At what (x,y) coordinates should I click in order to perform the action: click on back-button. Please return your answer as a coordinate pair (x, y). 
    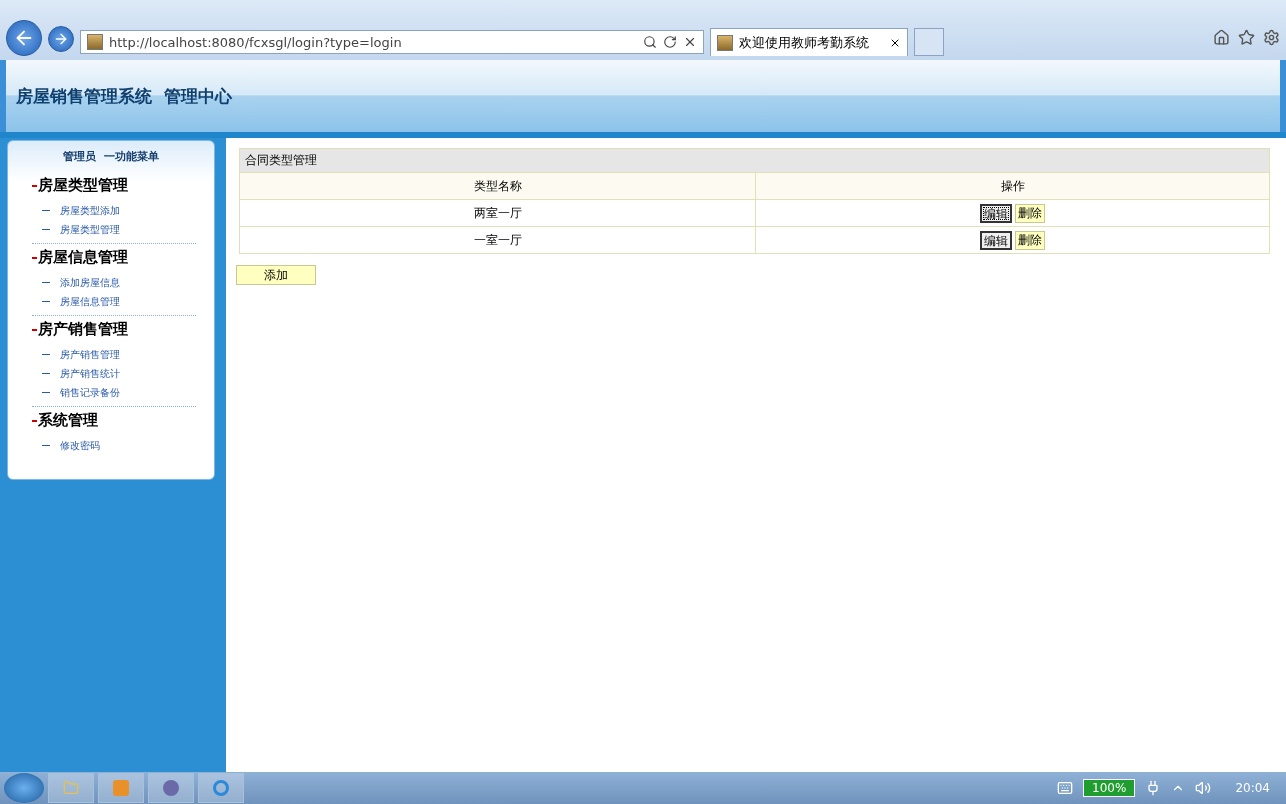
    Looking at the image, I should click on (24, 38).